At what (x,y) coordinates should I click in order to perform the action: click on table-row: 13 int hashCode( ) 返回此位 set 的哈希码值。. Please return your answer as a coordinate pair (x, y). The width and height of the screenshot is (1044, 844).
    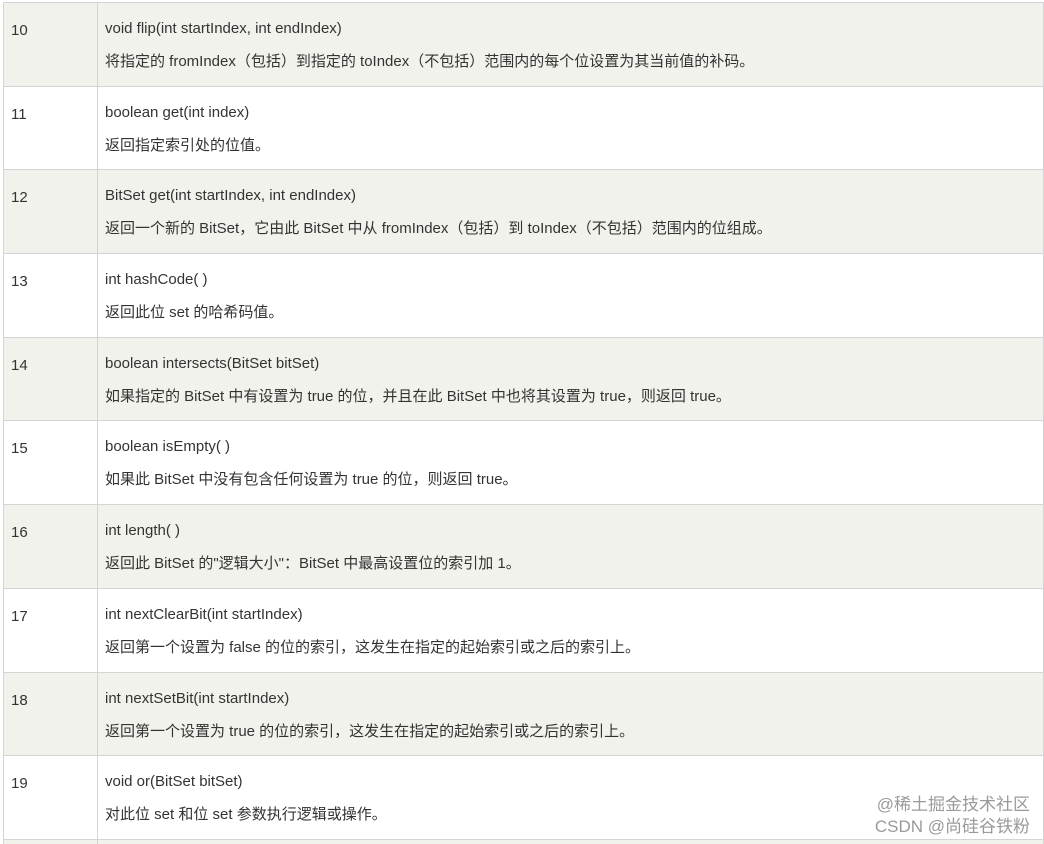
    Looking at the image, I should click on (523, 295).